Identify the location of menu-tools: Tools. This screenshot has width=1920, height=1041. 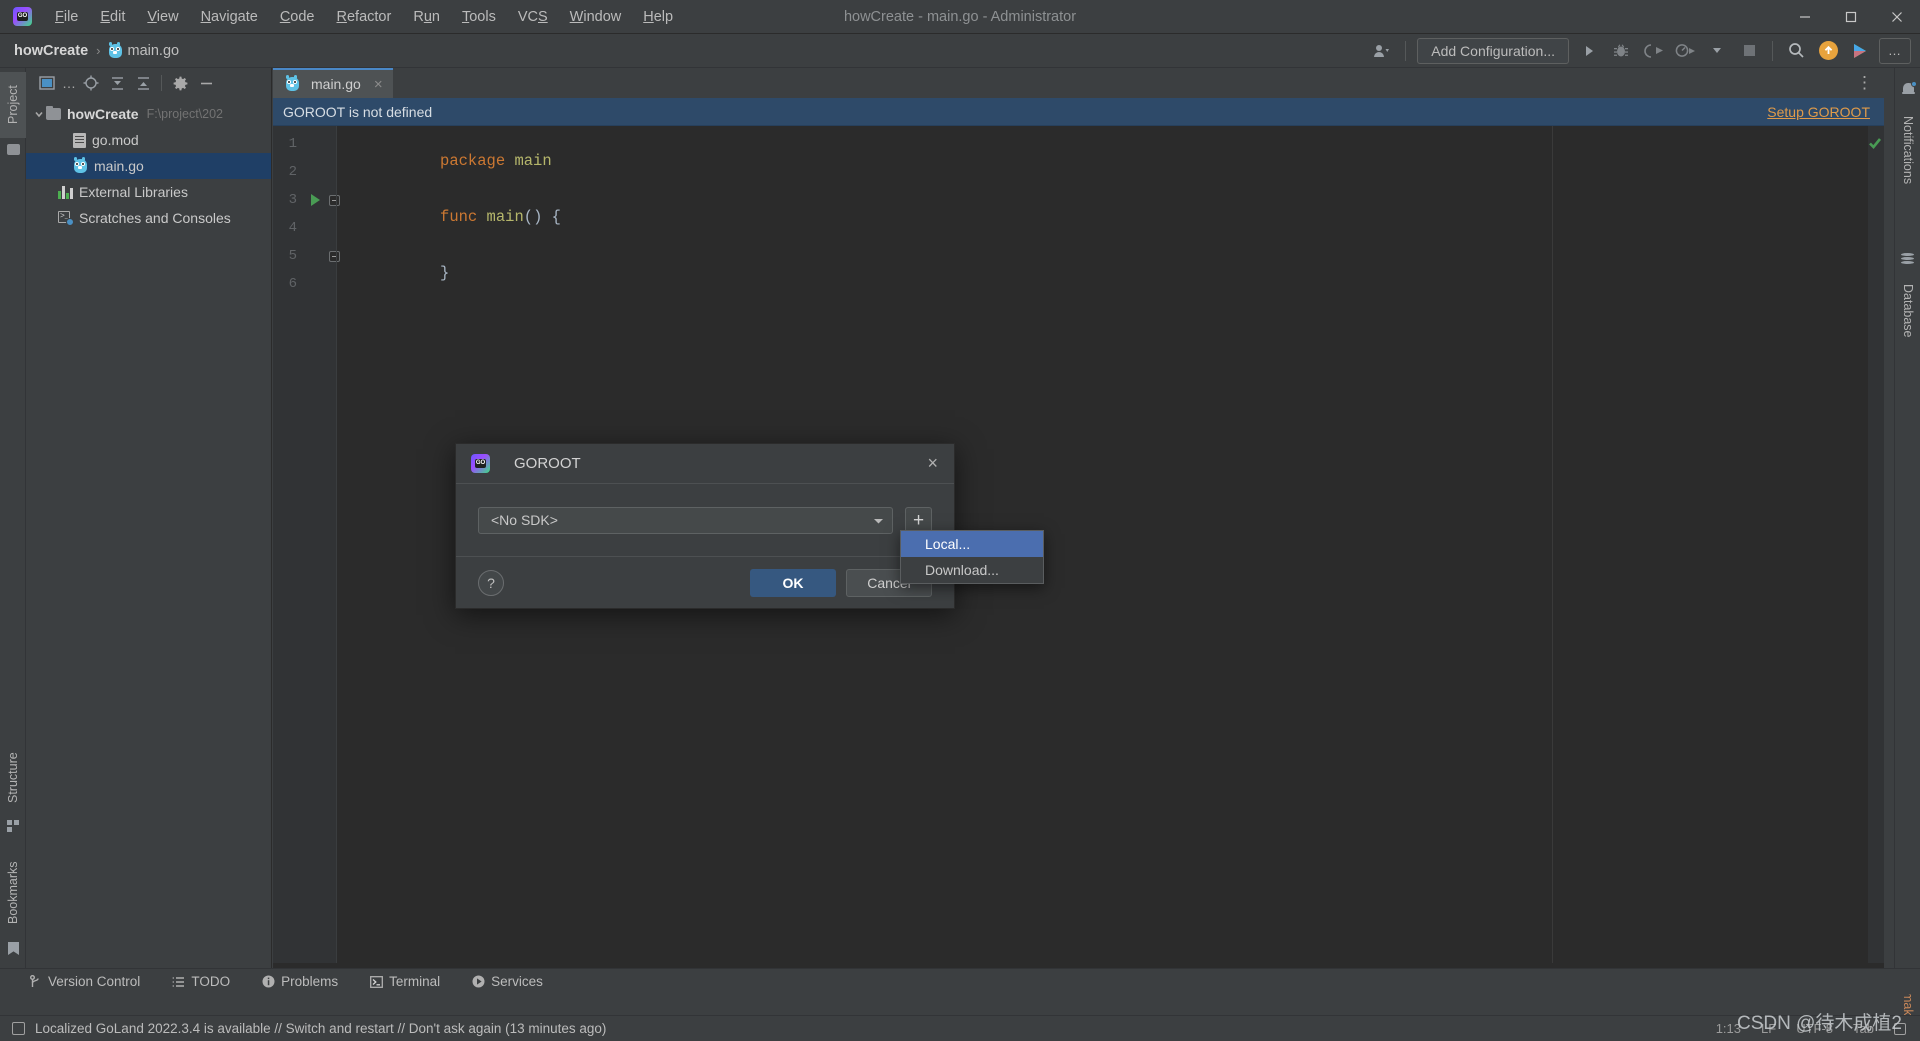
(479, 17).